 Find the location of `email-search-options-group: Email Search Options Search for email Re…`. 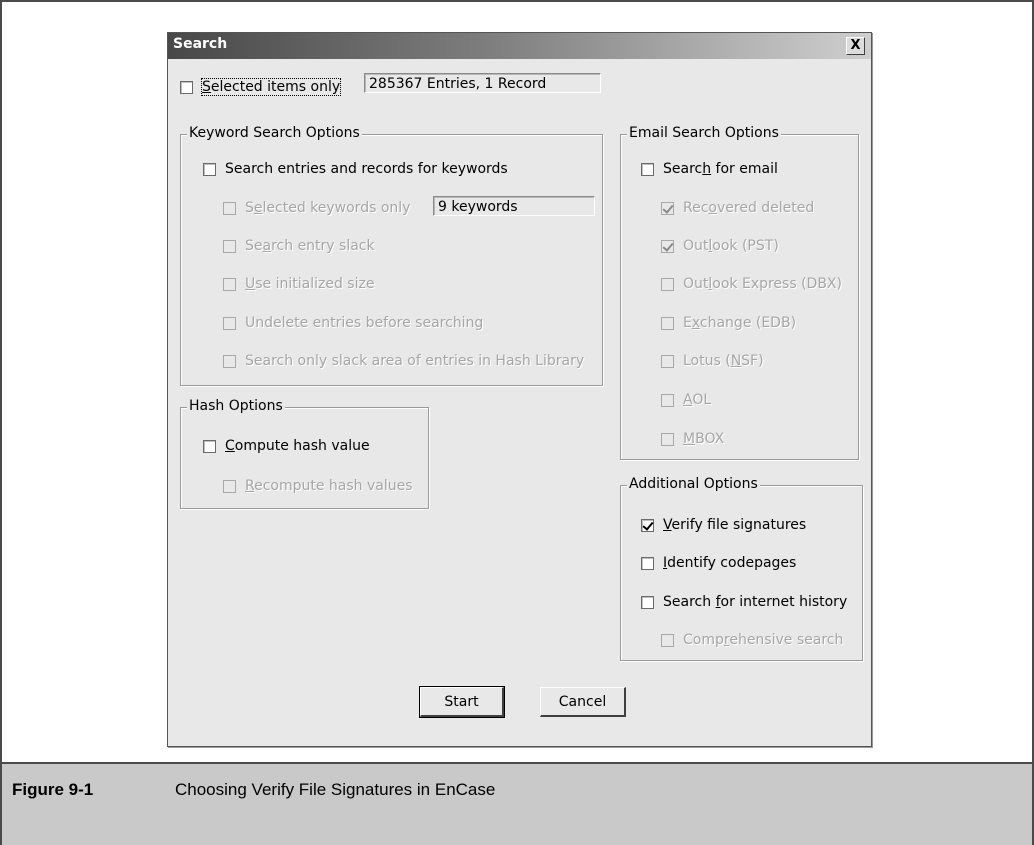

email-search-options-group: Email Search Options Search for email Re… is located at coordinates (739, 292).